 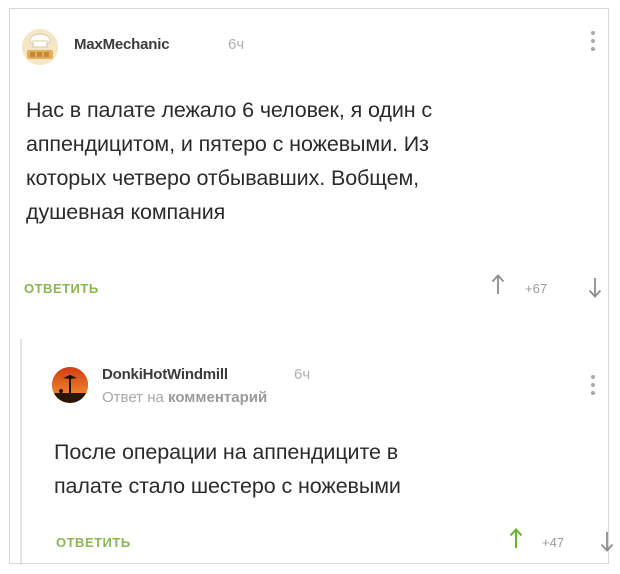 What do you see at coordinates (226, 452) in the screenshot?
I see `comment-text-line: После операции на аппендиците в` at bounding box center [226, 452].